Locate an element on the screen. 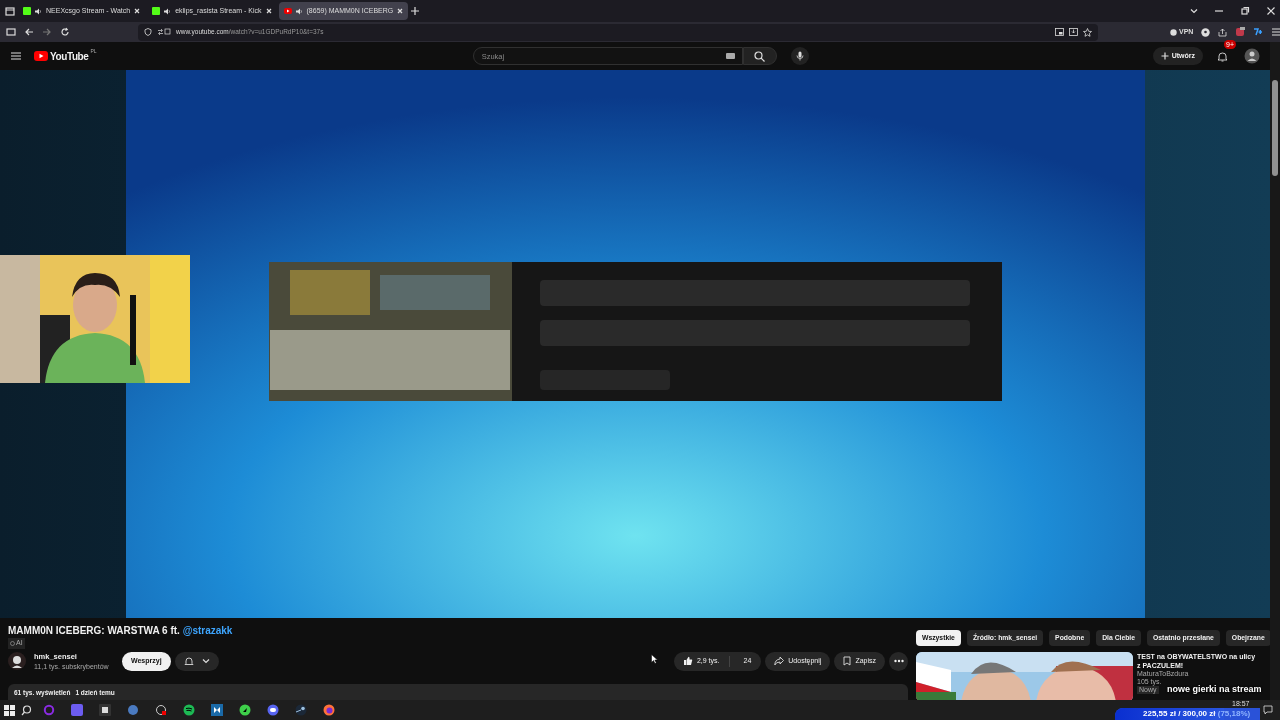 Image resolution: width=1280 pixels, height=720 pixels. goal-percent: (75,18%) is located at coordinates (1234, 713).